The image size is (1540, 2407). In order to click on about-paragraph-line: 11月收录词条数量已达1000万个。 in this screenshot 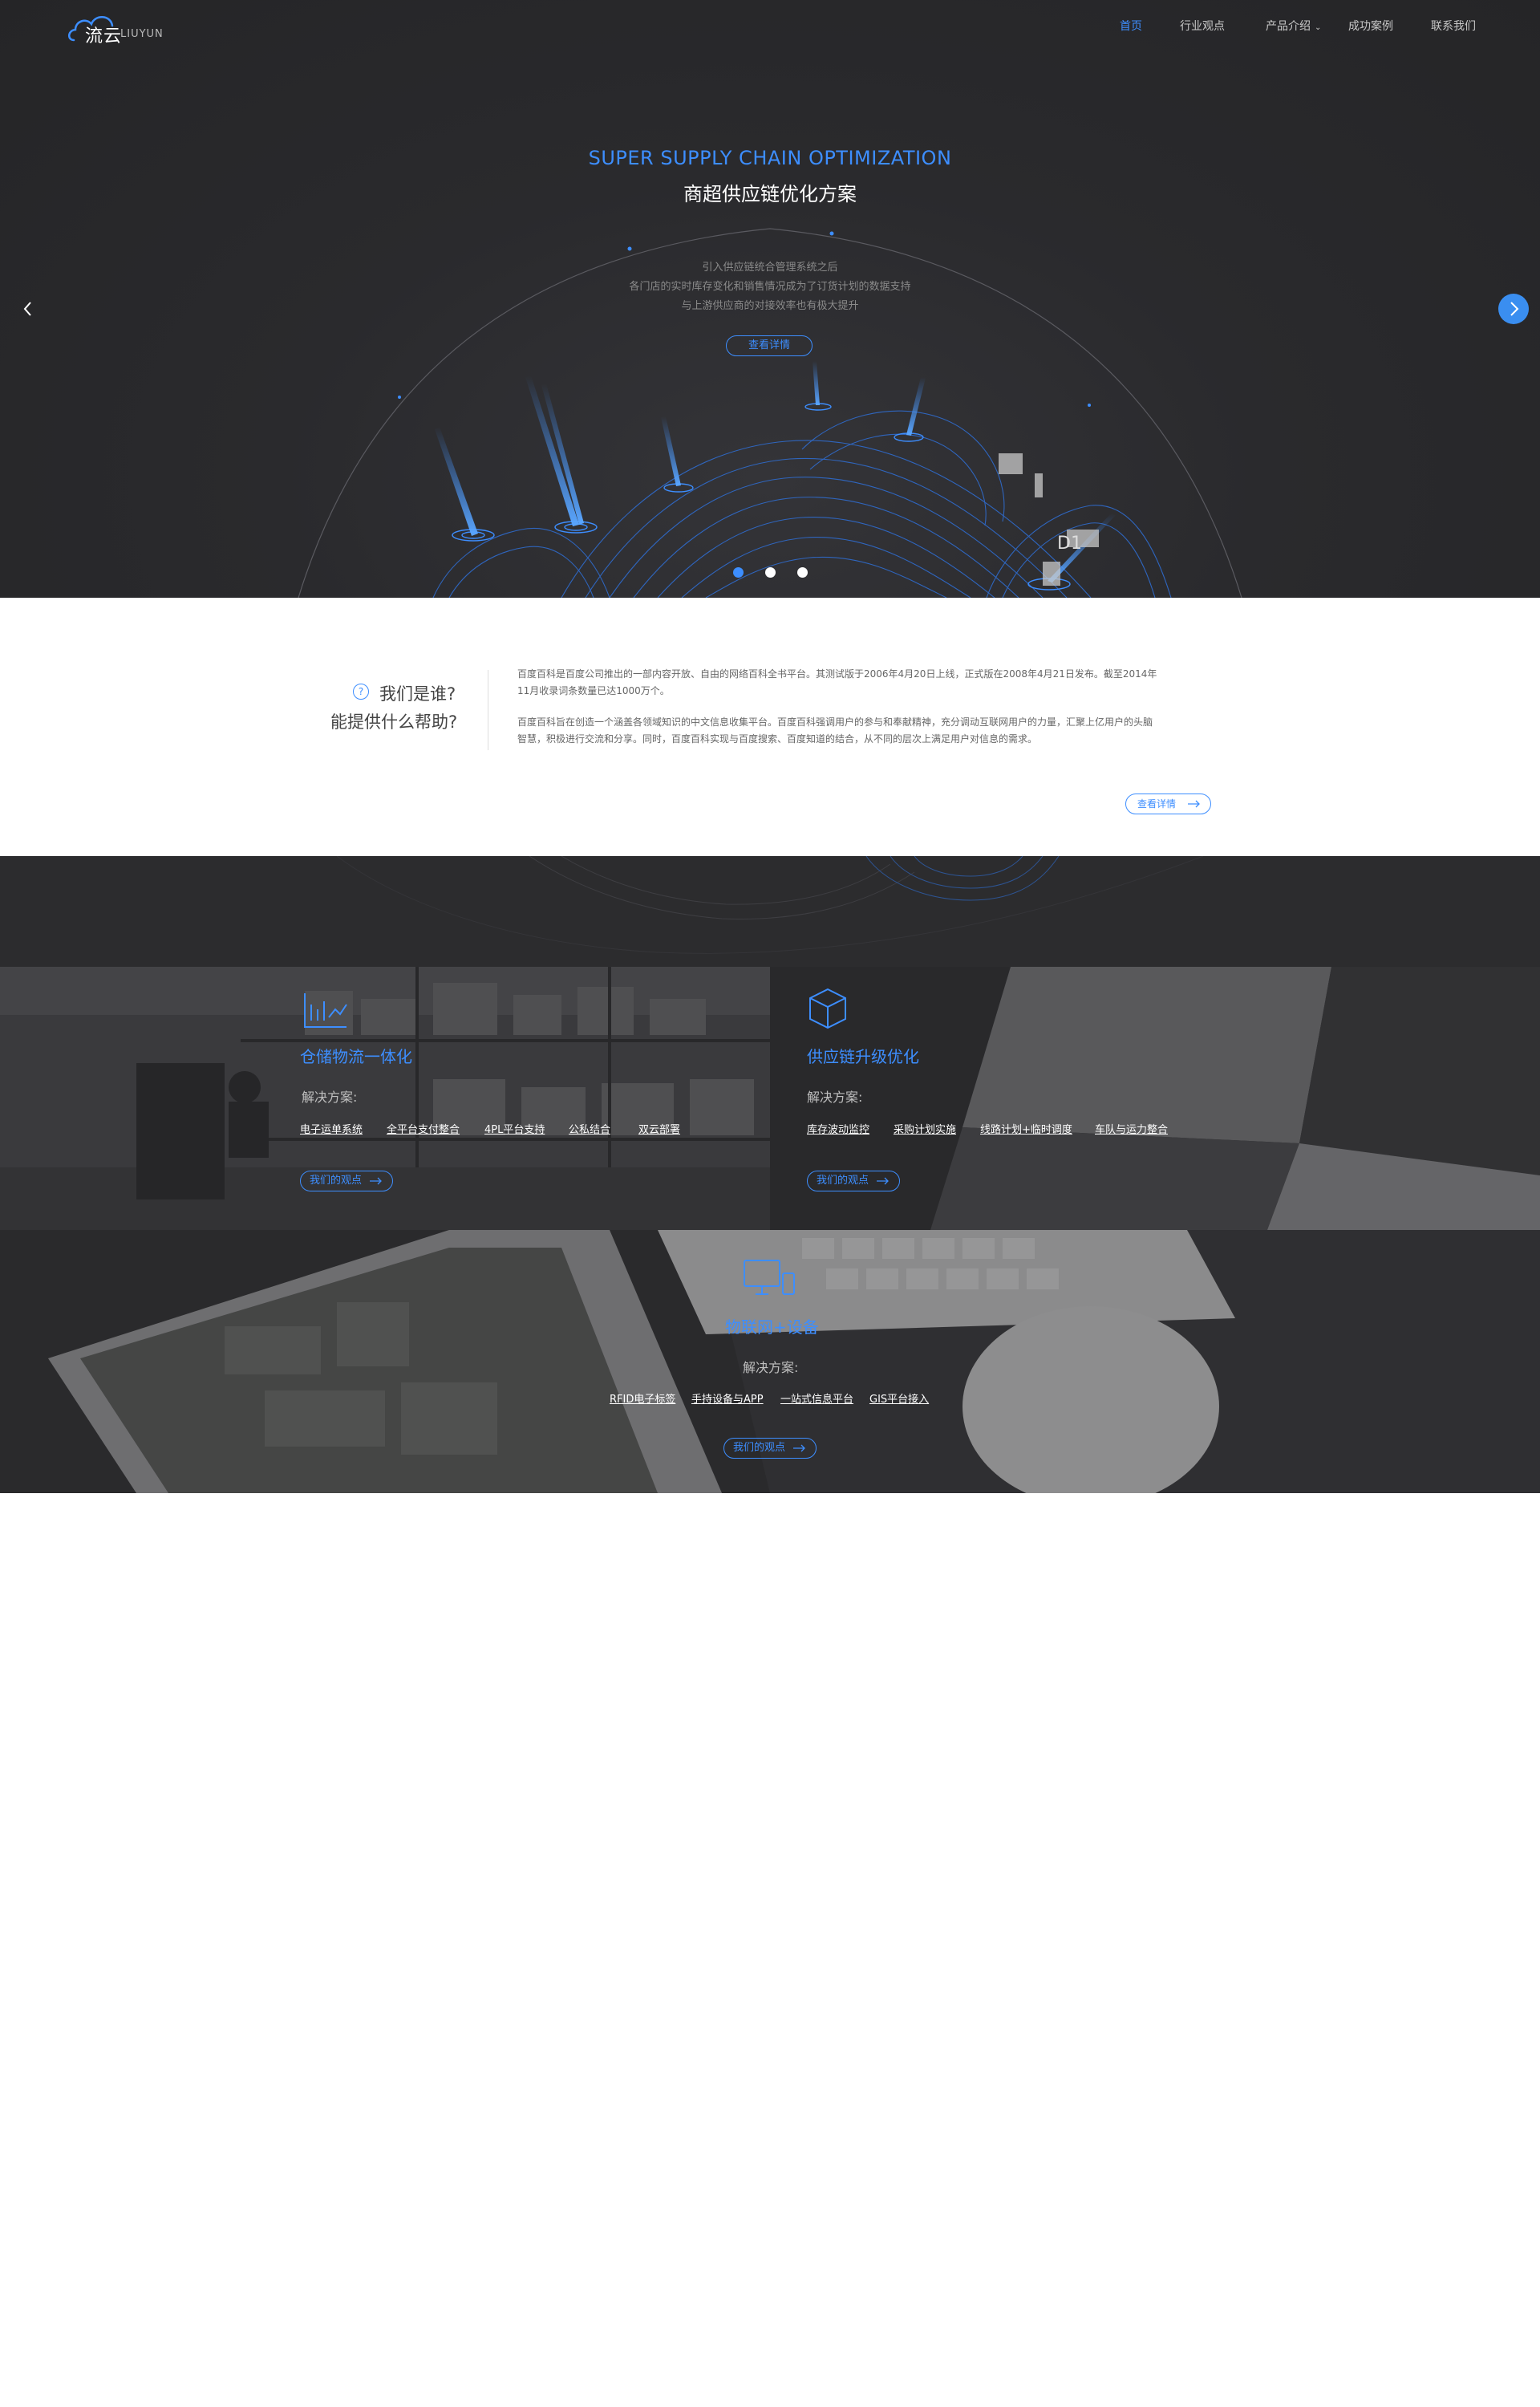, I will do `click(593, 690)`.